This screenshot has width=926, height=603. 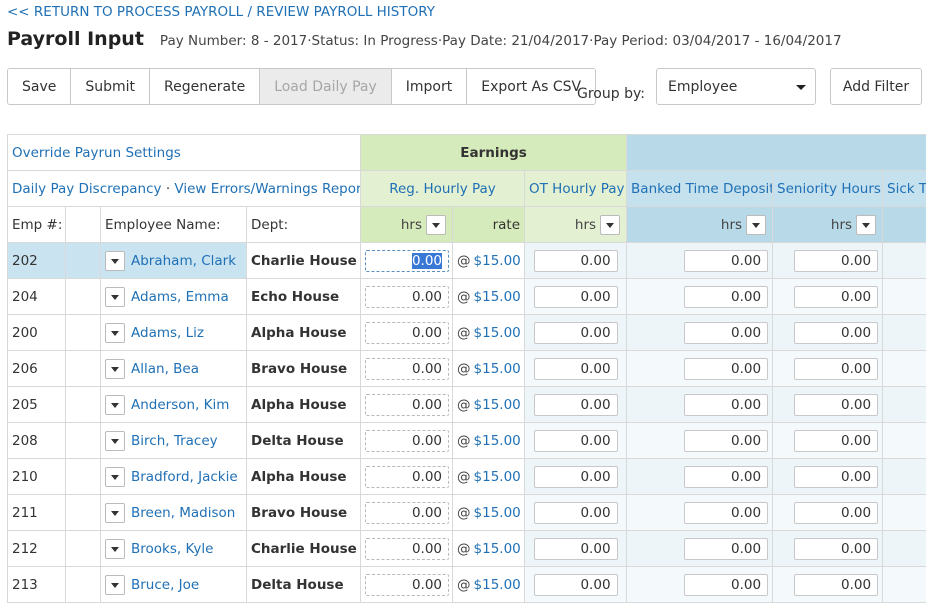 I want to click on employee-name-link: Breen, Madison, so click(x=183, y=513).